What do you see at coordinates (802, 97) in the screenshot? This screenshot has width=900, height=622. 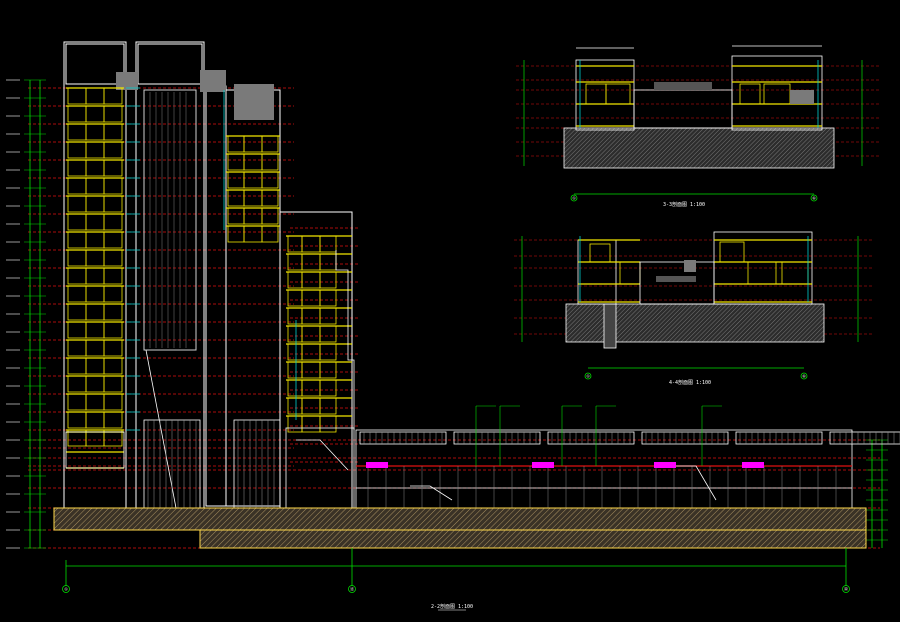 I see `mech-block` at bounding box center [802, 97].